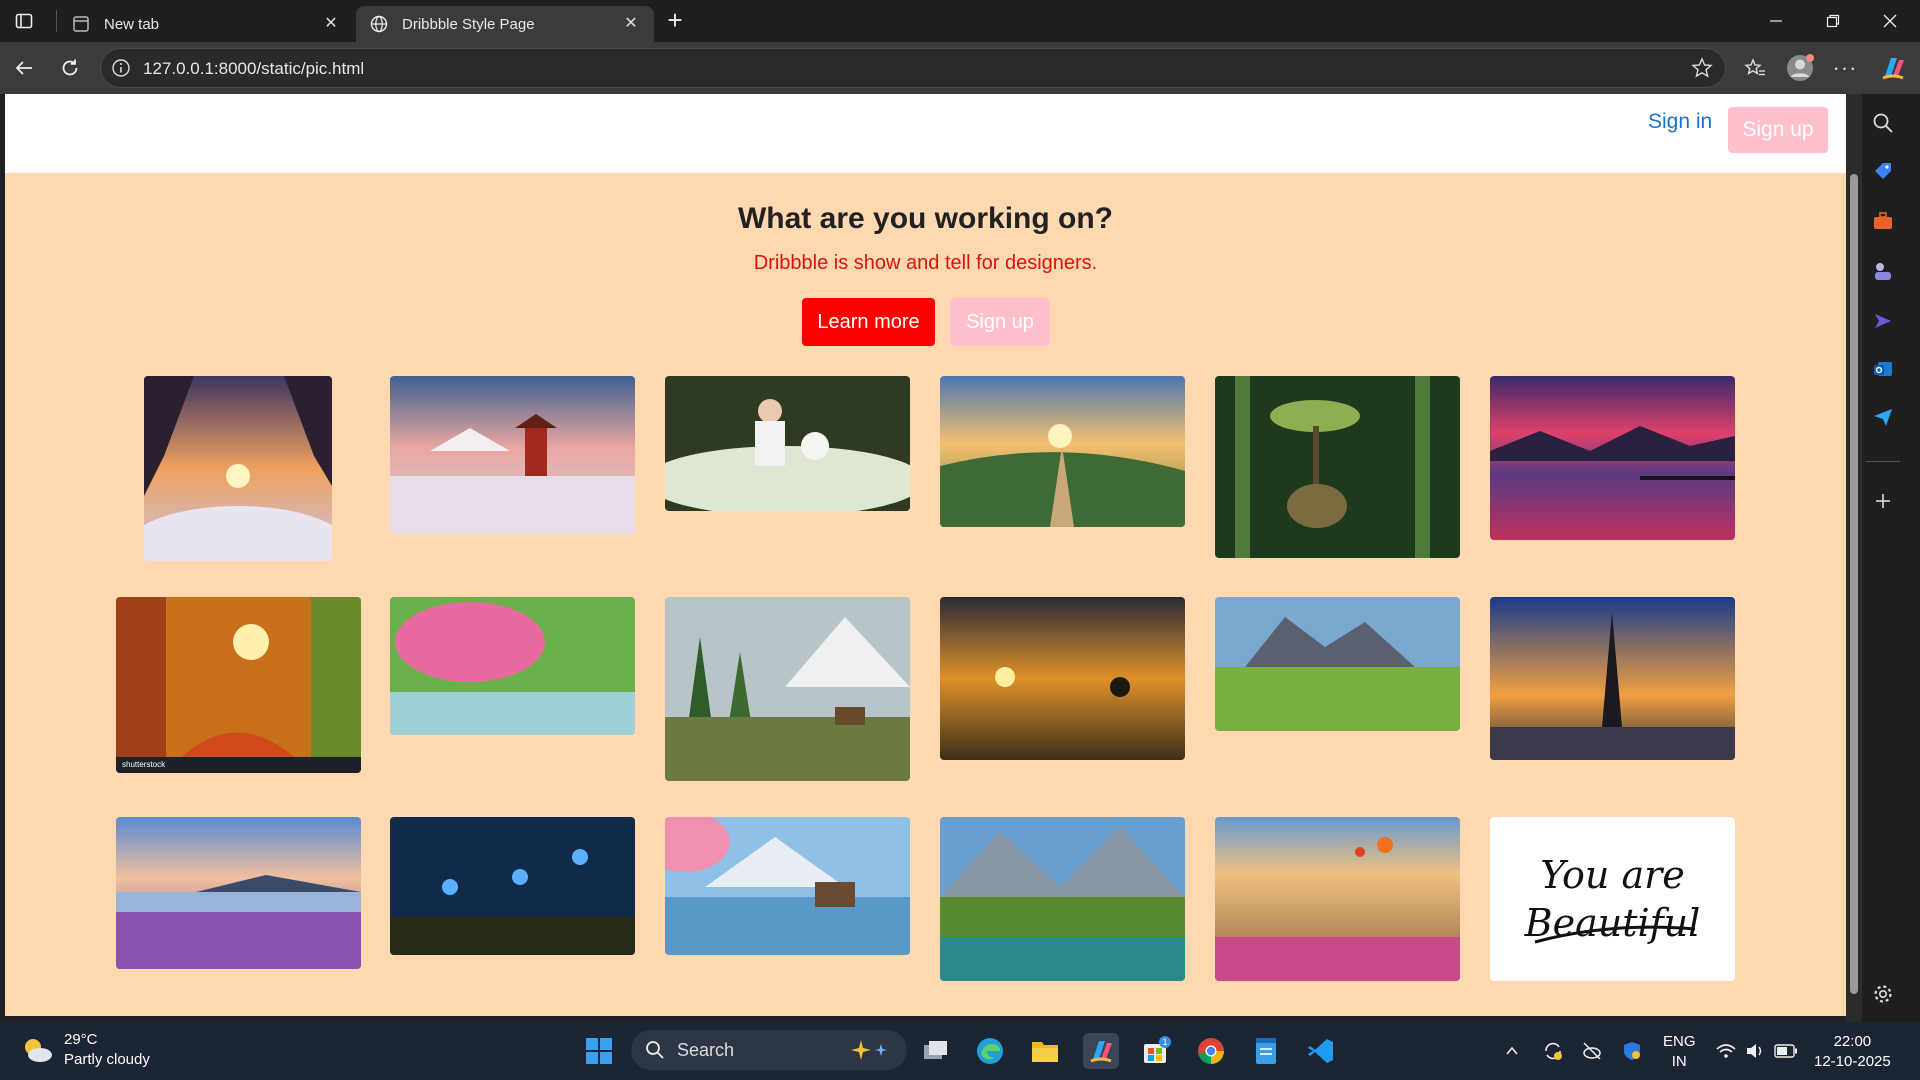  Describe the element at coordinates (1852, 1061) in the screenshot. I see `clock-date: 12-10-2025` at that location.